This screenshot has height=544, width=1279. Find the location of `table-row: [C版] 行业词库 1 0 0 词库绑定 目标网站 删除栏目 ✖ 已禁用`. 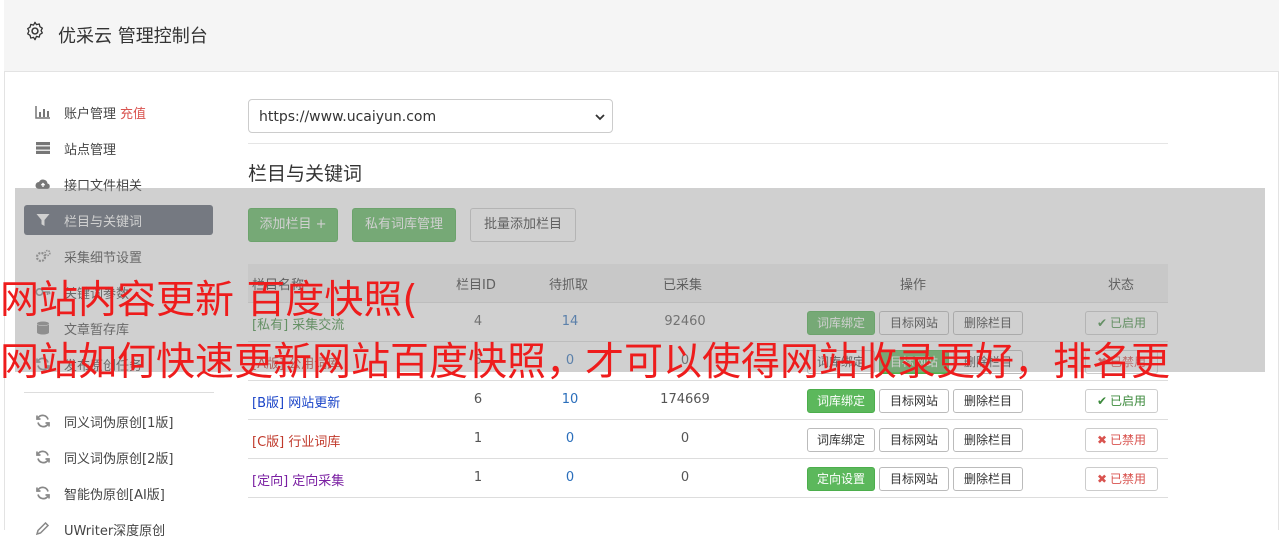

table-row: [C版] 行业词库 1 0 0 词库绑定 目标网站 删除栏目 ✖ 已禁用 is located at coordinates (708, 438).